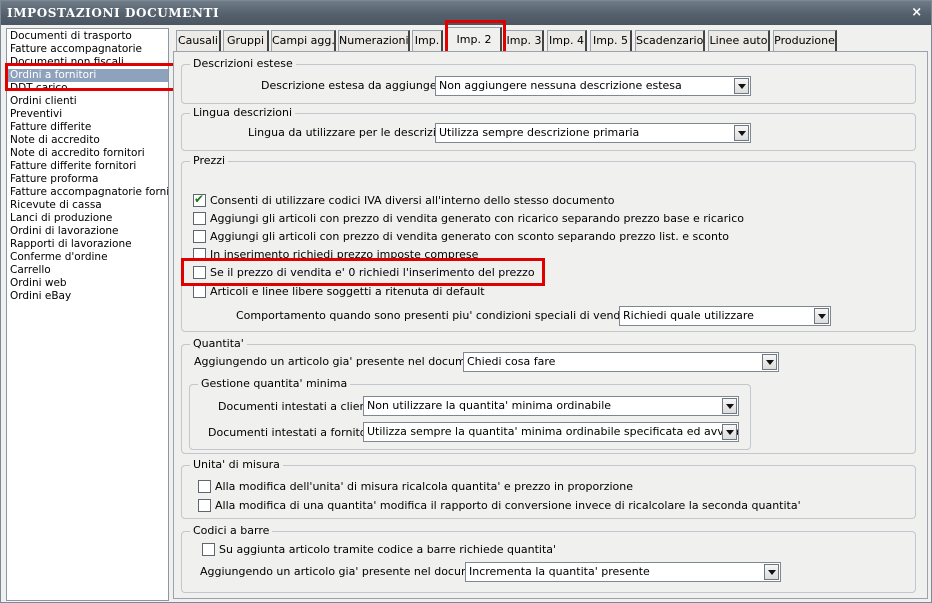 The width and height of the screenshot is (932, 603). Describe the element at coordinates (87, 283) in the screenshot. I see `list-item-ordini-web: Ordini web` at that location.